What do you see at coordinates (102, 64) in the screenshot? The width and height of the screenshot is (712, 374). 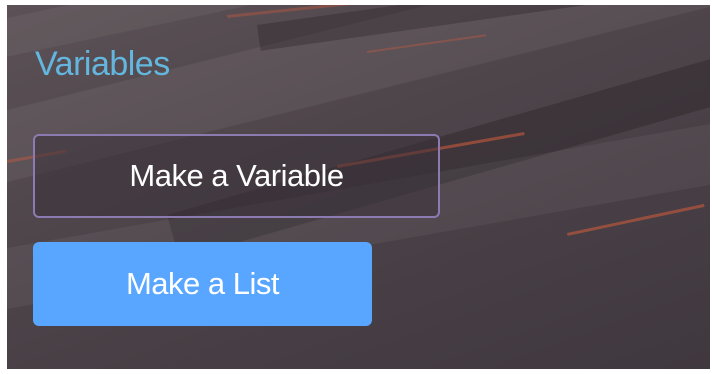 I see `category-title-variables: Variables` at bounding box center [102, 64].